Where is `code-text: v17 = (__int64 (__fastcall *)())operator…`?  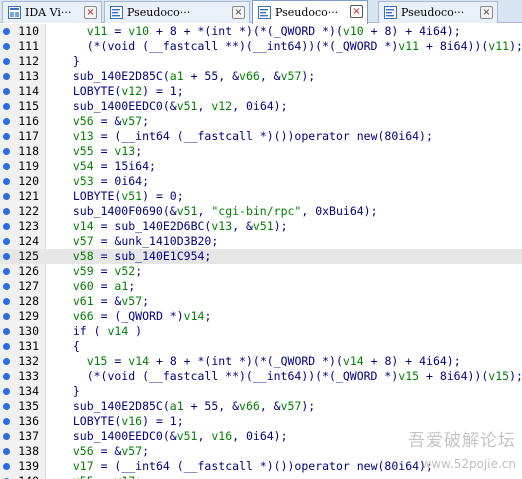
code-text: v17 = (__int64 (__fastcall *)())operator… is located at coordinates (246, 466).